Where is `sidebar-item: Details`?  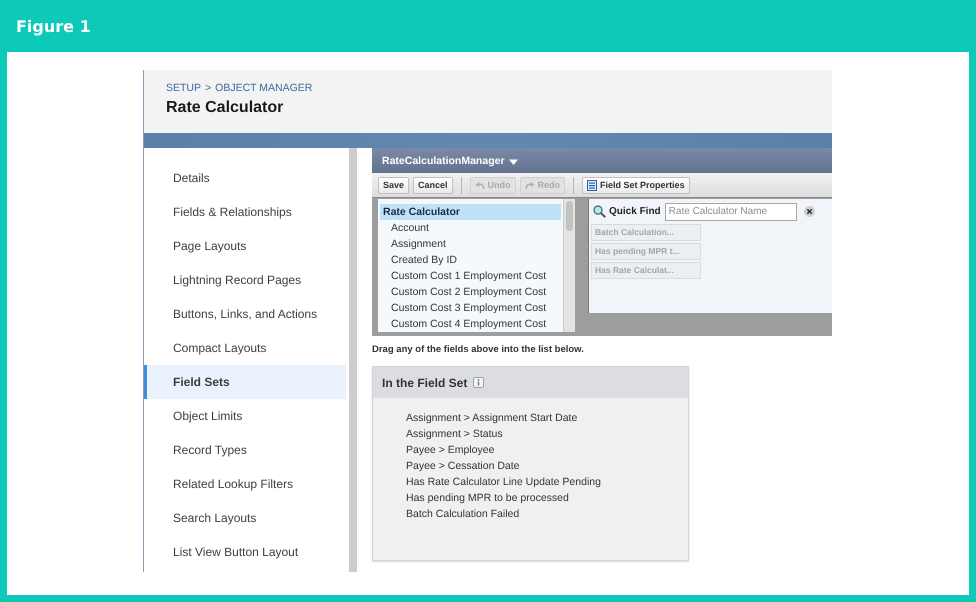
sidebar-item: Details is located at coordinates (245, 178).